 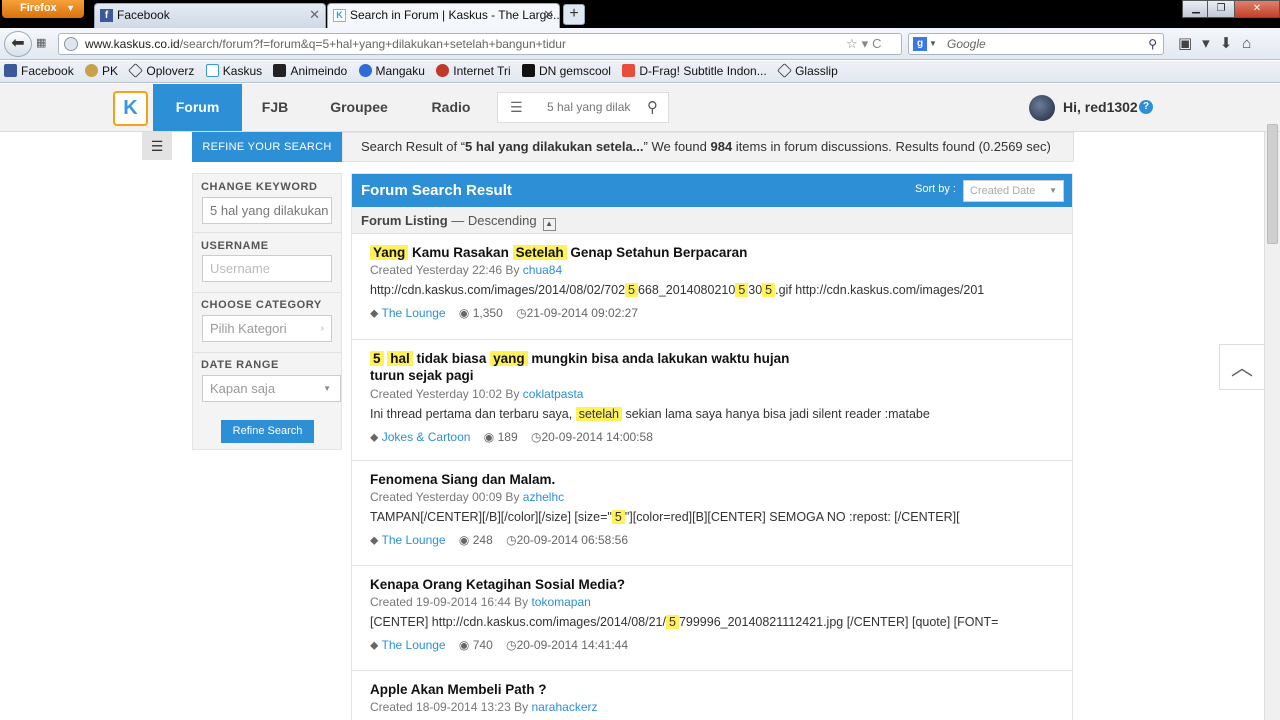 What do you see at coordinates (460, 252) in the screenshot?
I see `text-segment: Kamu Rasakan` at bounding box center [460, 252].